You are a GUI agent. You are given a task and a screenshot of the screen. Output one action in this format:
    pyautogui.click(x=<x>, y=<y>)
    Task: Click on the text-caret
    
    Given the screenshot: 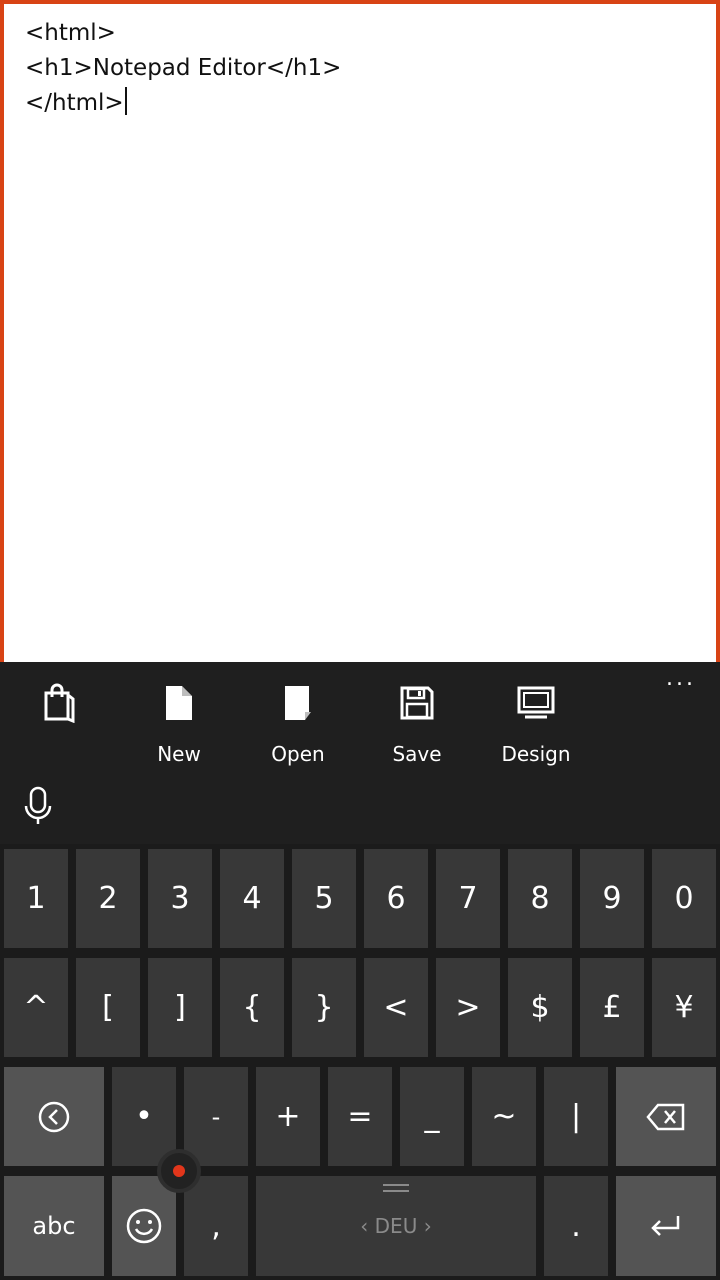 What is the action you would take?
    pyautogui.click(x=125, y=101)
    